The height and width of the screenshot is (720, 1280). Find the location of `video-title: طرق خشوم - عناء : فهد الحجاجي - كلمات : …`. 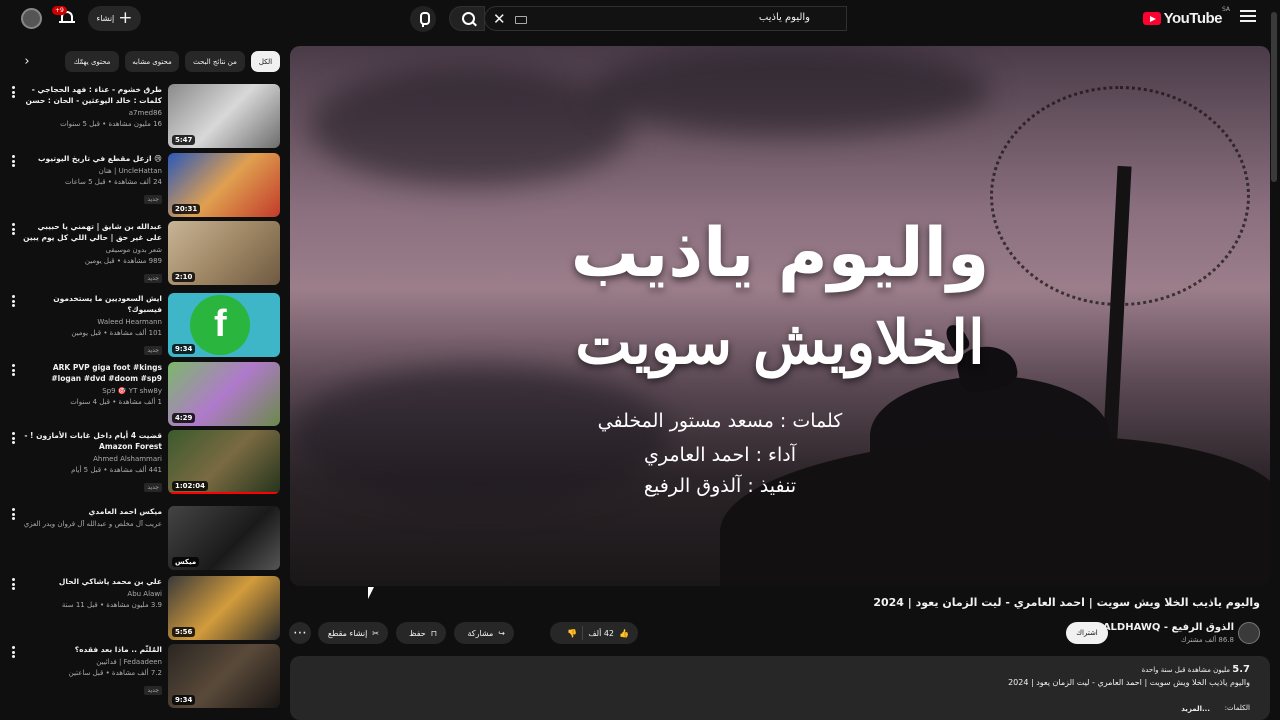

video-title: طرق خشوم - عناء : فهد الحجاجي - كلمات : … is located at coordinates (92, 95).